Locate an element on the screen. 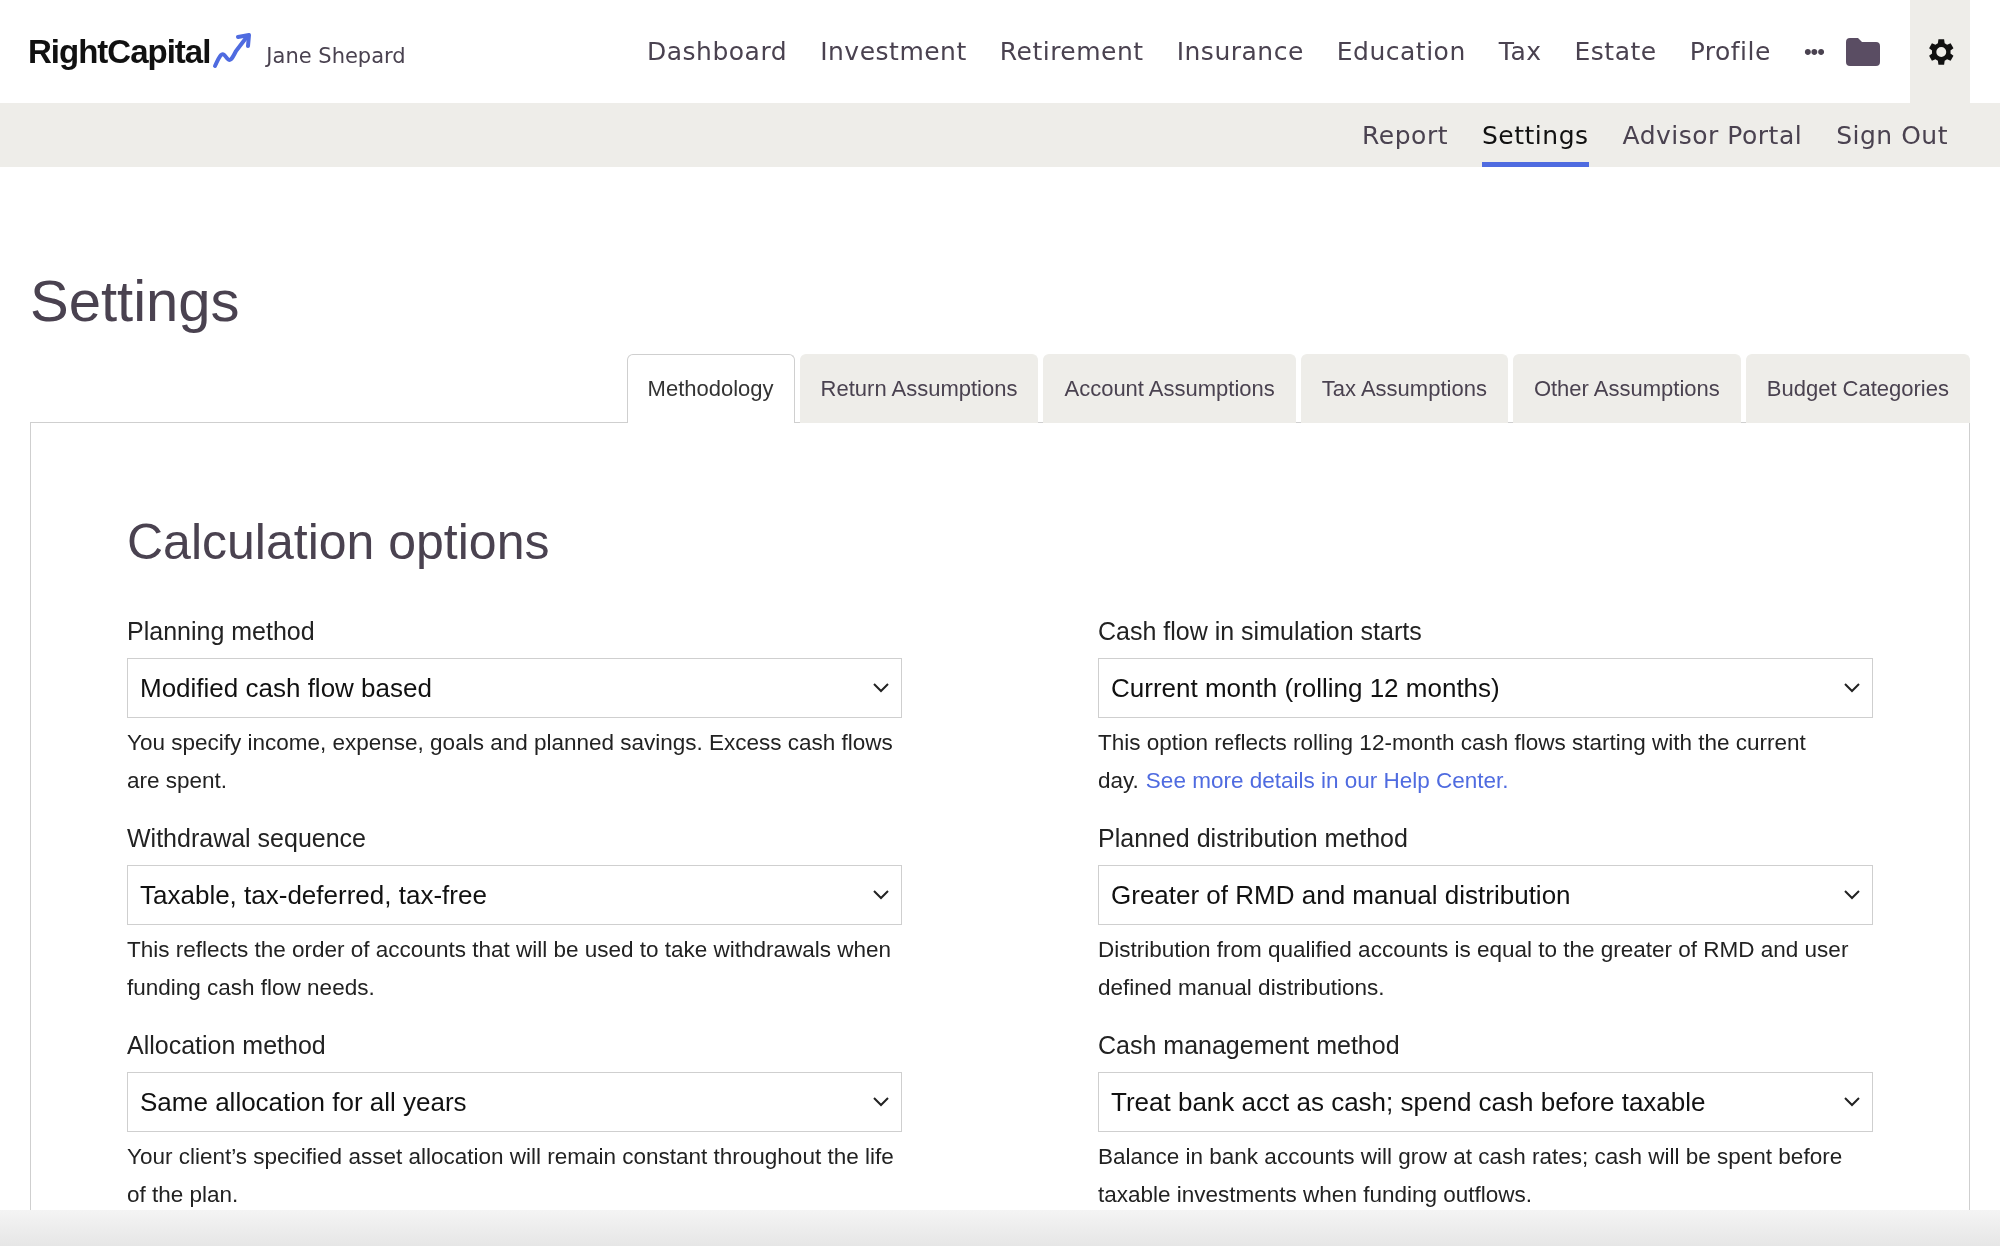 This screenshot has height=1246, width=2000. folder-icon is located at coordinates (1863, 51).